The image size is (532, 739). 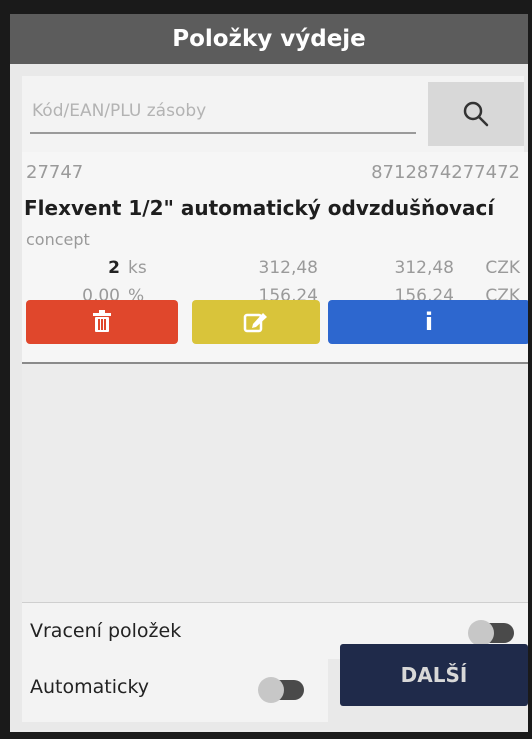 What do you see at coordinates (114, 268) in the screenshot?
I see `item-quantity: 2` at bounding box center [114, 268].